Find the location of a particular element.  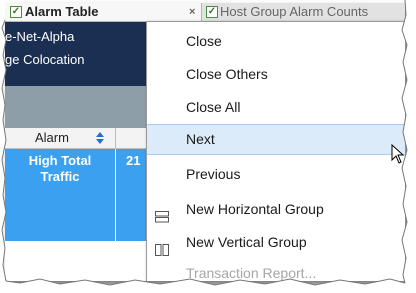

close-icon: × is located at coordinates (192, 12).